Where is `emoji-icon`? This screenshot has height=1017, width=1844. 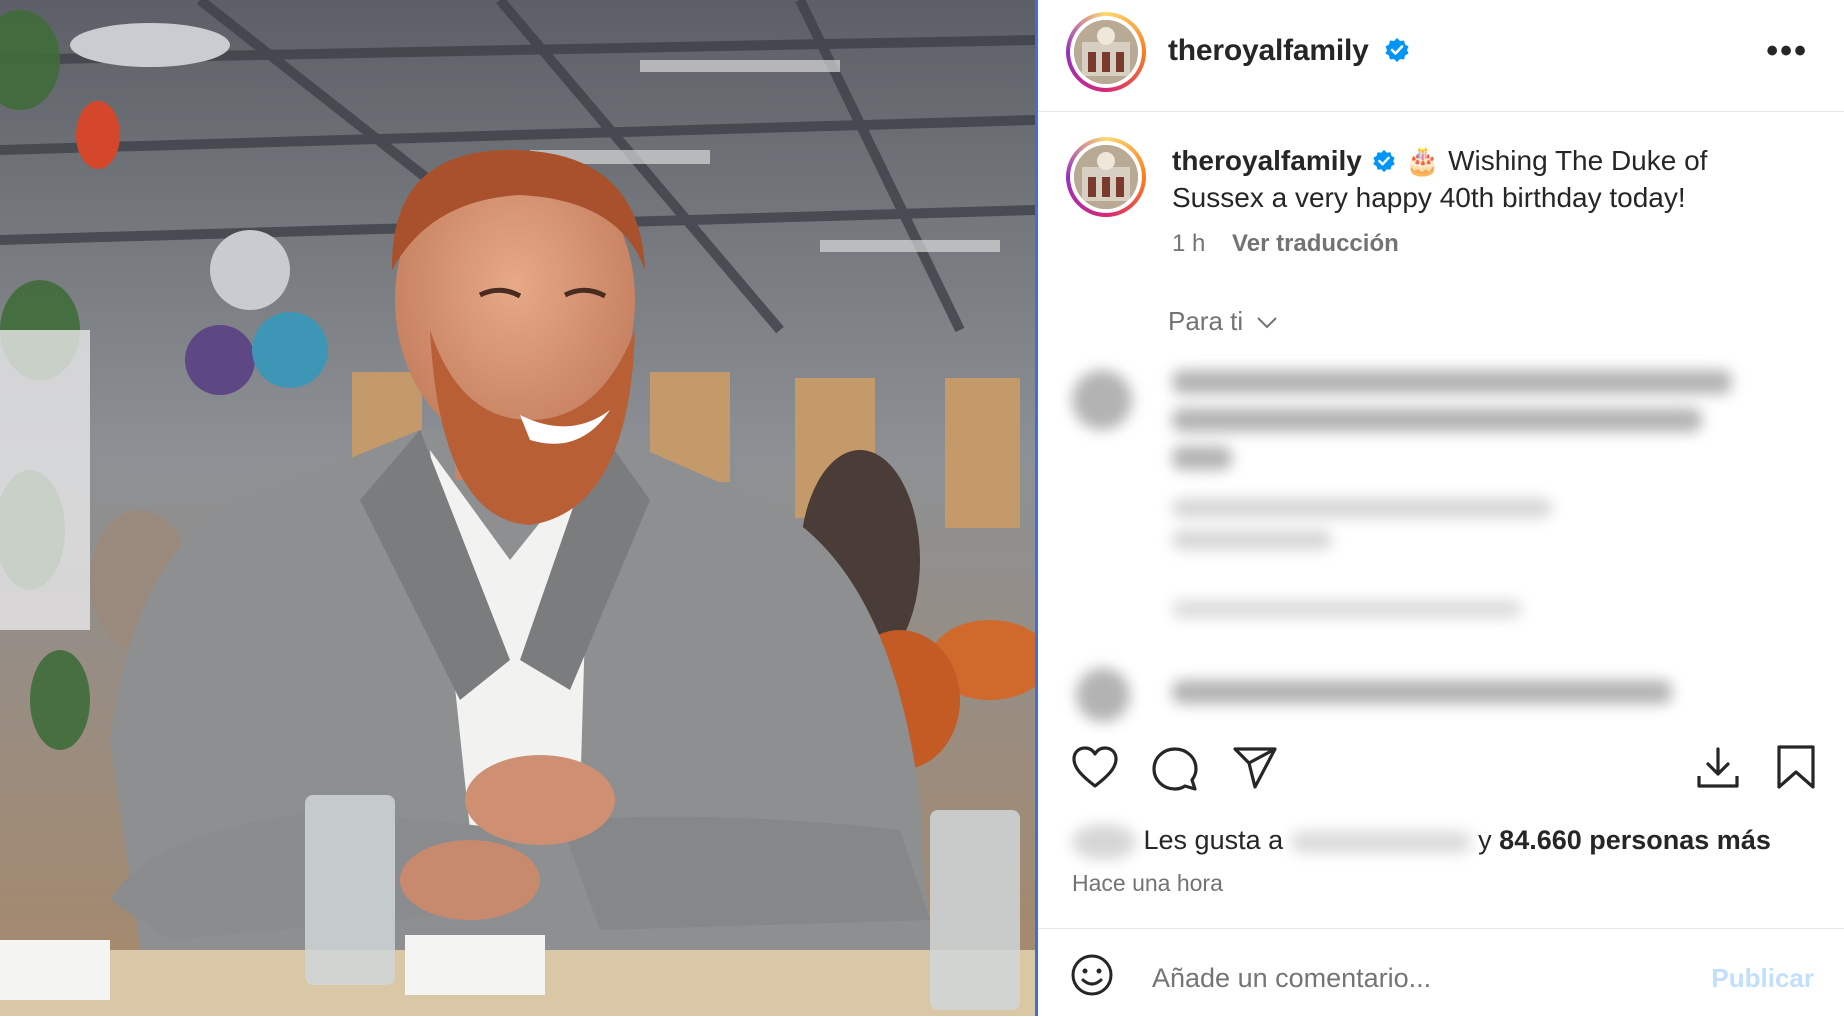 emoji-icon is located at coordinates (1092, 975).